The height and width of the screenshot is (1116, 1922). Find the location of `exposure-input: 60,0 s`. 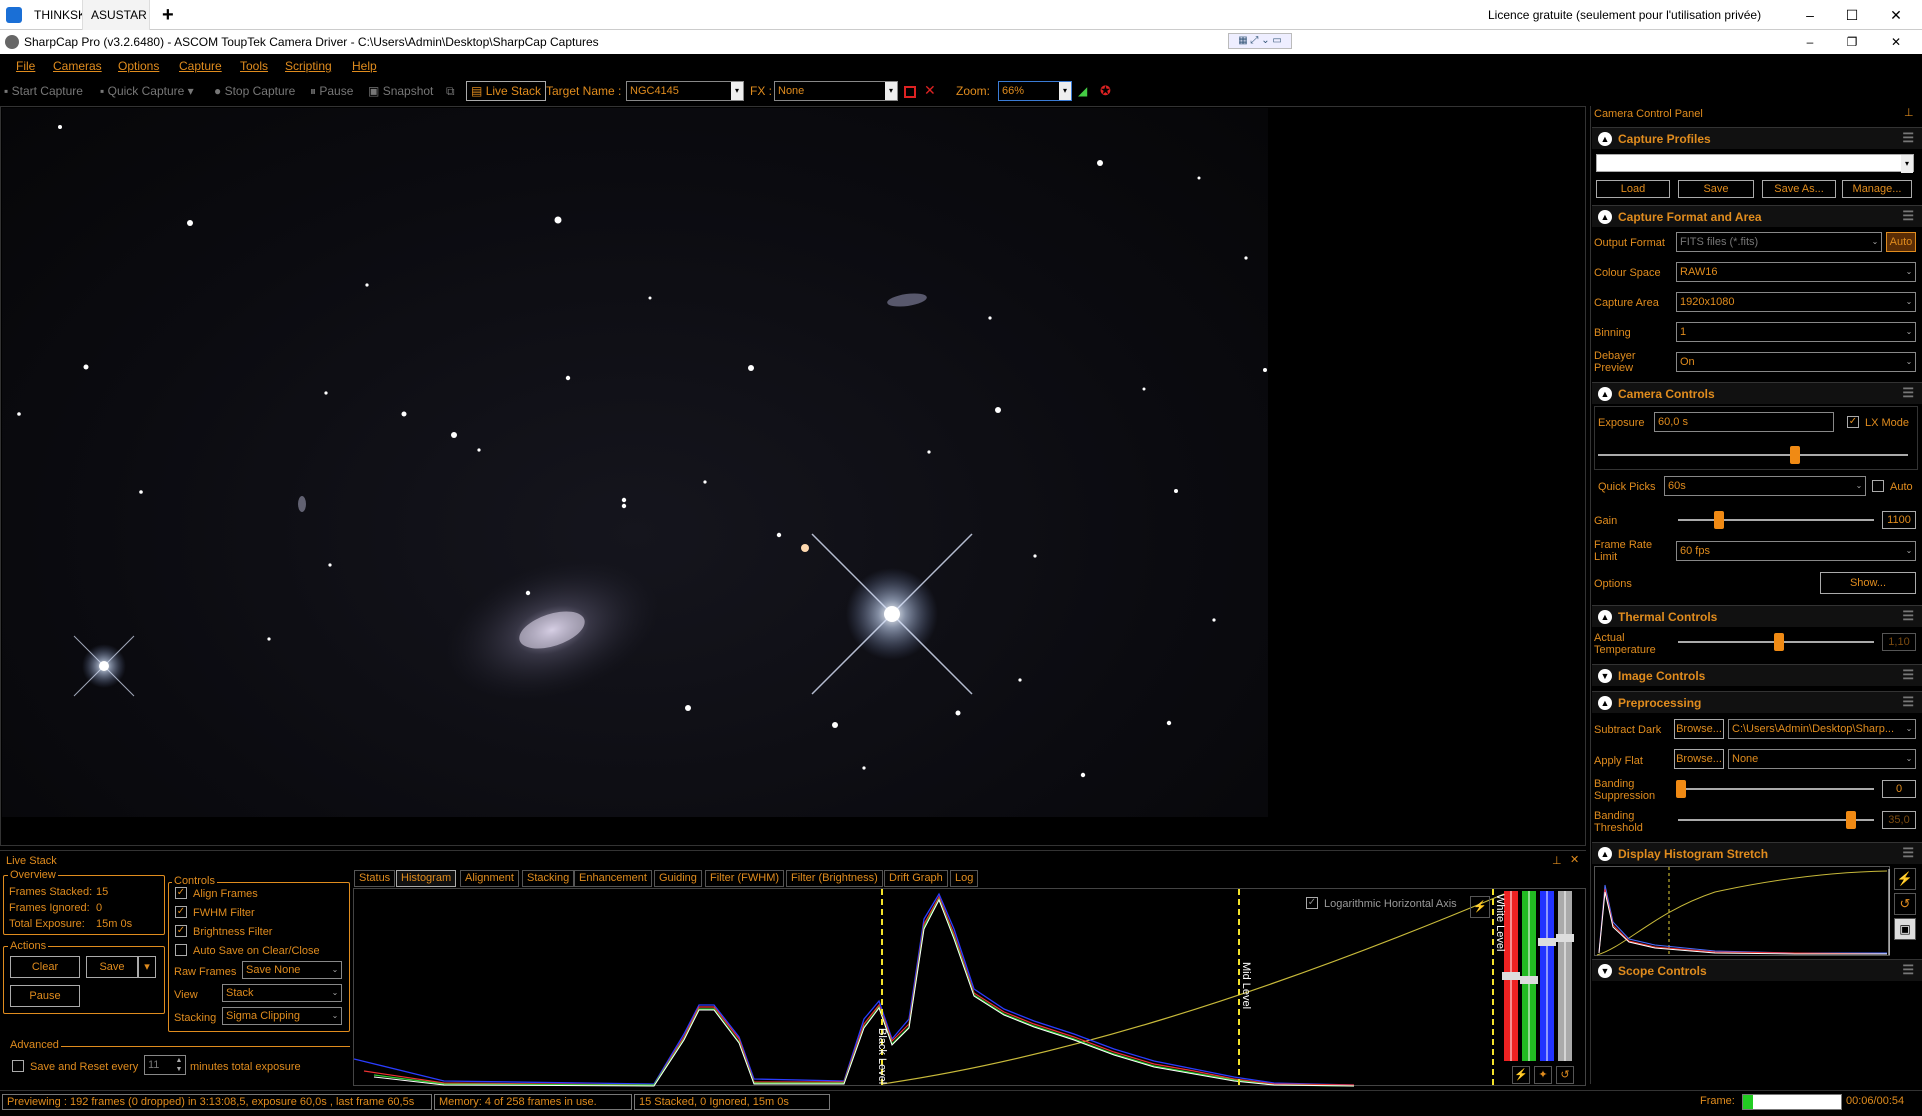

exposure-input: 60,0 s is located at coordinates (1744, 422).